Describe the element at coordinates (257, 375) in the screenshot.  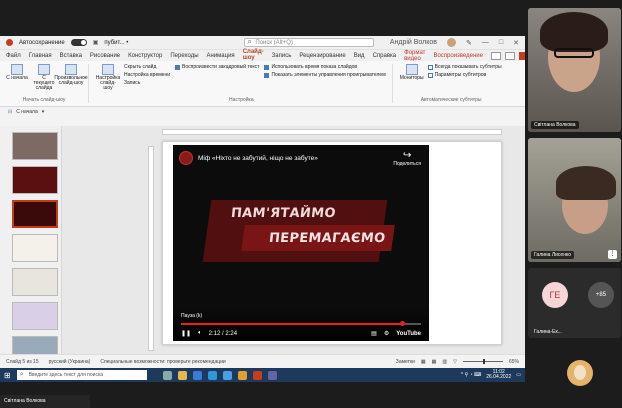
I see `powerpoint-task-icon` at that location.